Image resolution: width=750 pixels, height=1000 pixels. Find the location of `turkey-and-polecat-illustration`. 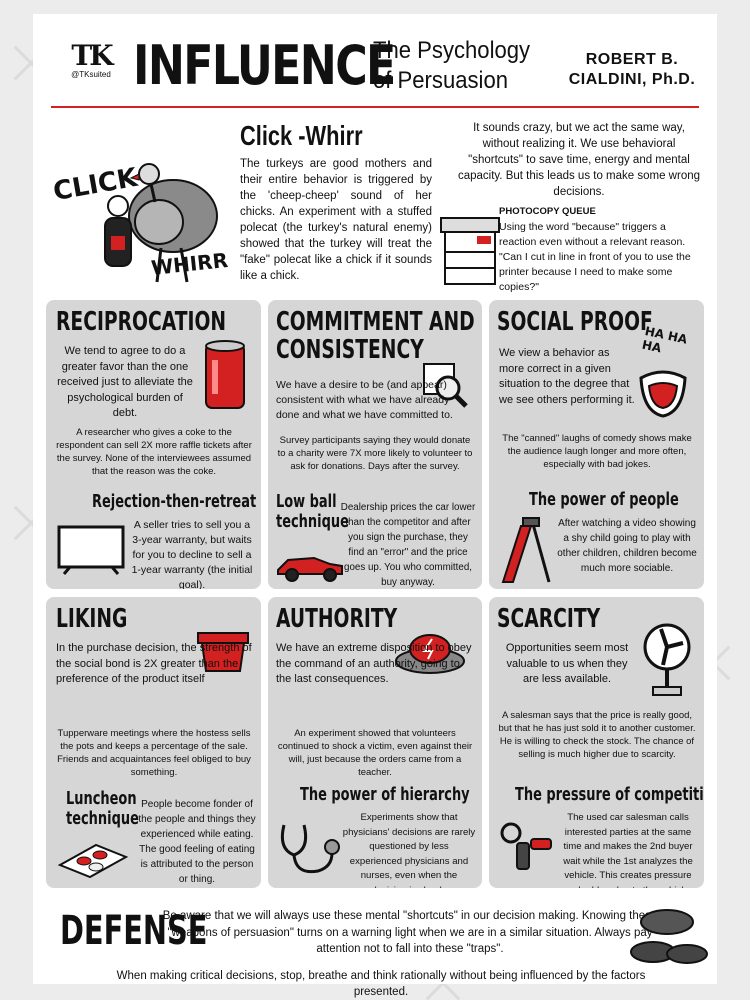

turkey-and-polecat-illustration is located at coordinates (161, 223).